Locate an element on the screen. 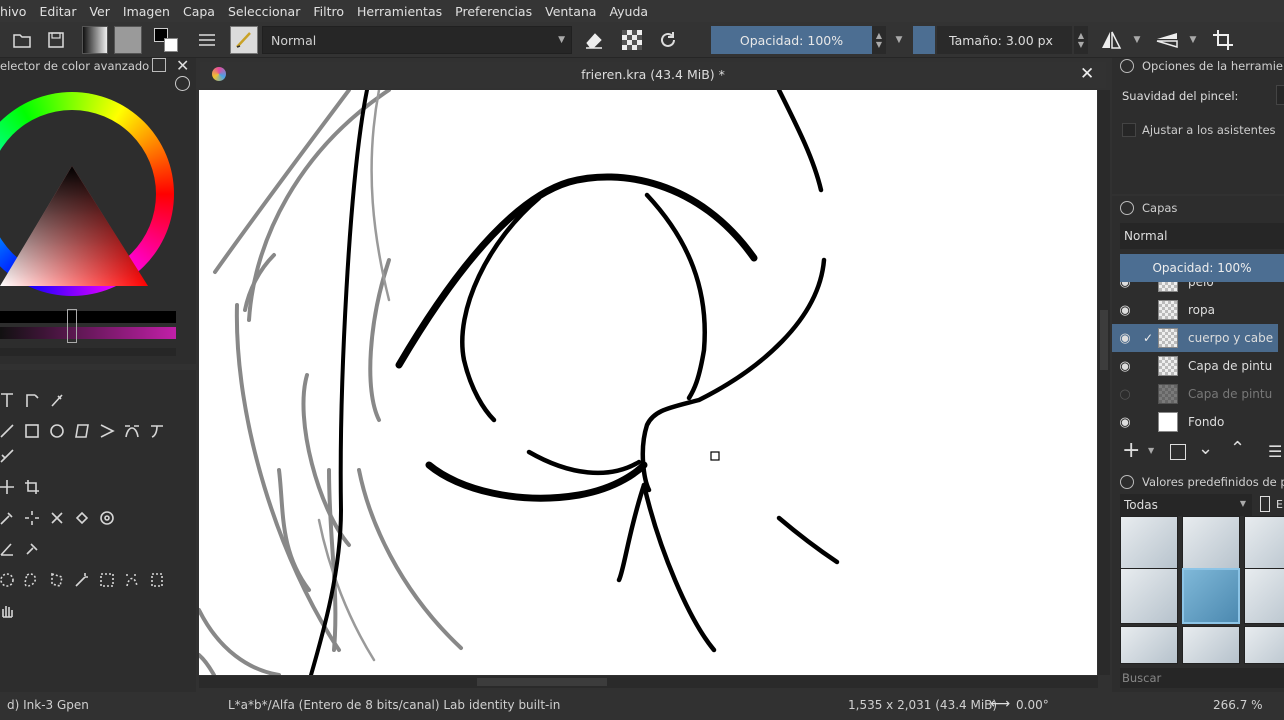 Image resolution: width=1284 pixels, height=720 pixels. rotation-value: 0.00° is located at coordinates (1032, 705).